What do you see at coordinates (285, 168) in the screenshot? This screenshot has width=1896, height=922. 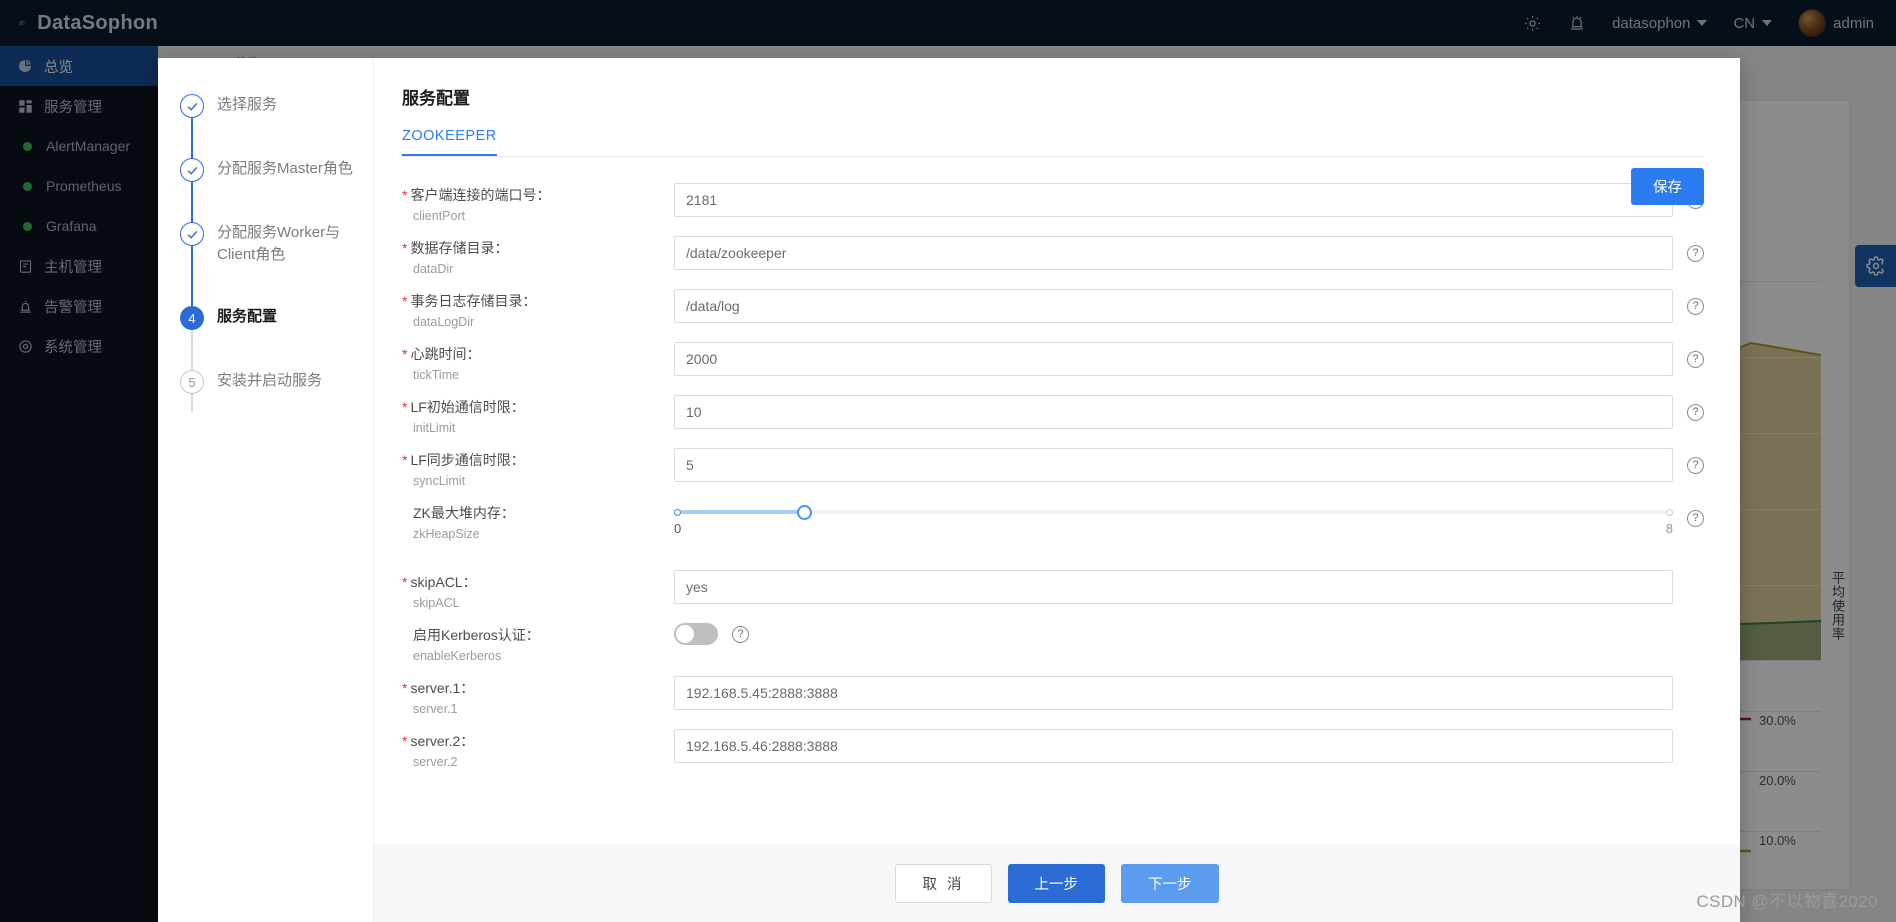 I see `step-label: 分配服务Master角色` at bounding box center [285, 168].